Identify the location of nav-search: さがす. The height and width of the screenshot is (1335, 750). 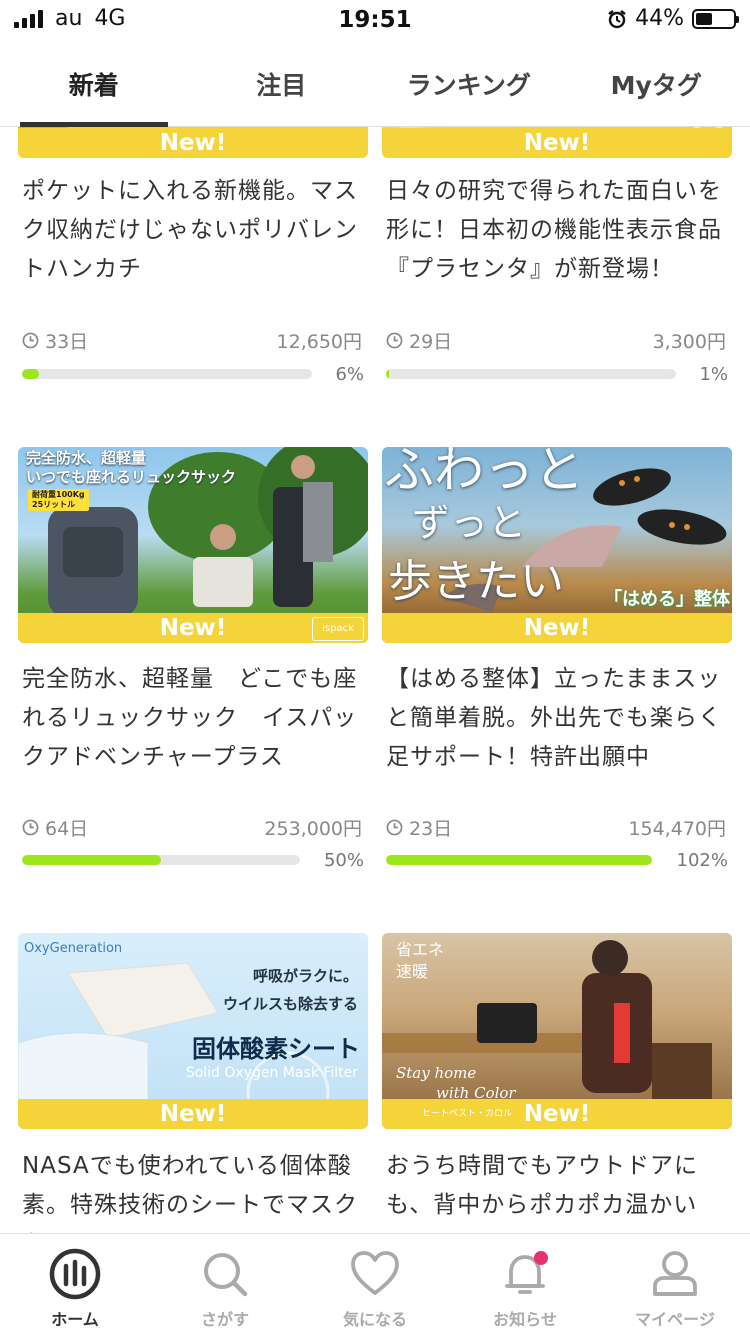
(225, 1284).